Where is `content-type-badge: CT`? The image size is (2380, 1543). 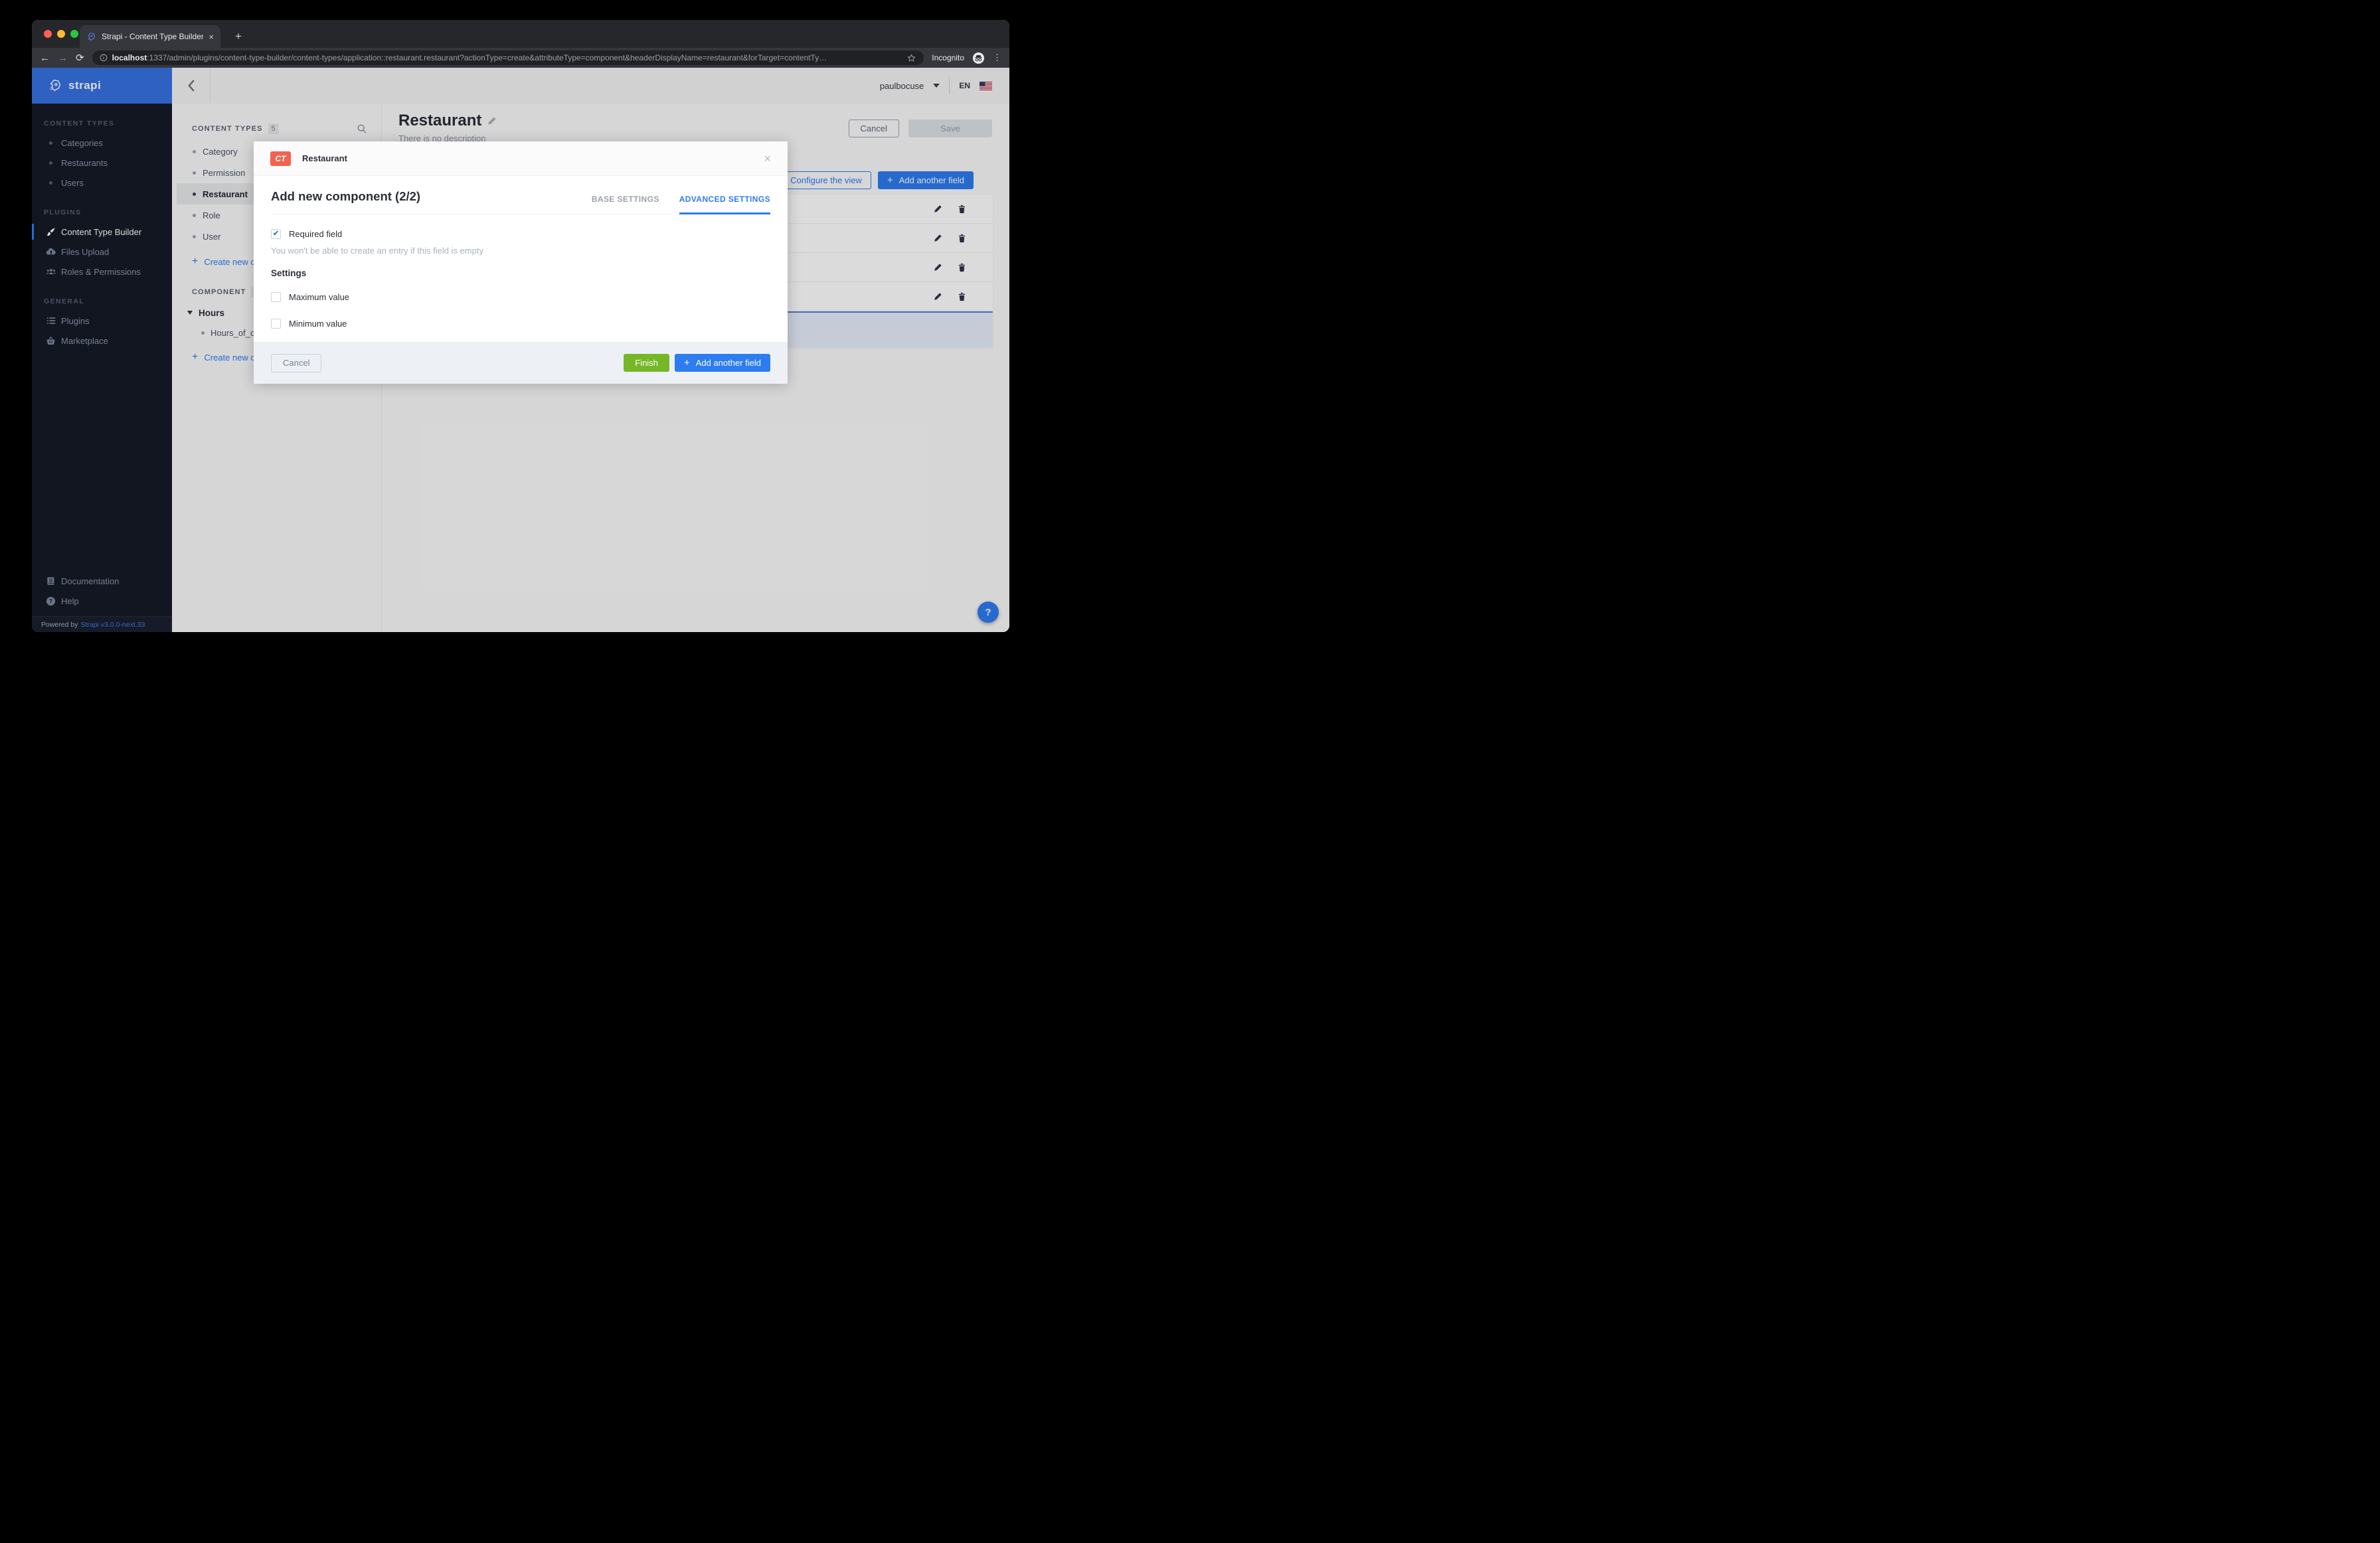 content-type-badge: CT is located at coordinates (280, 158).